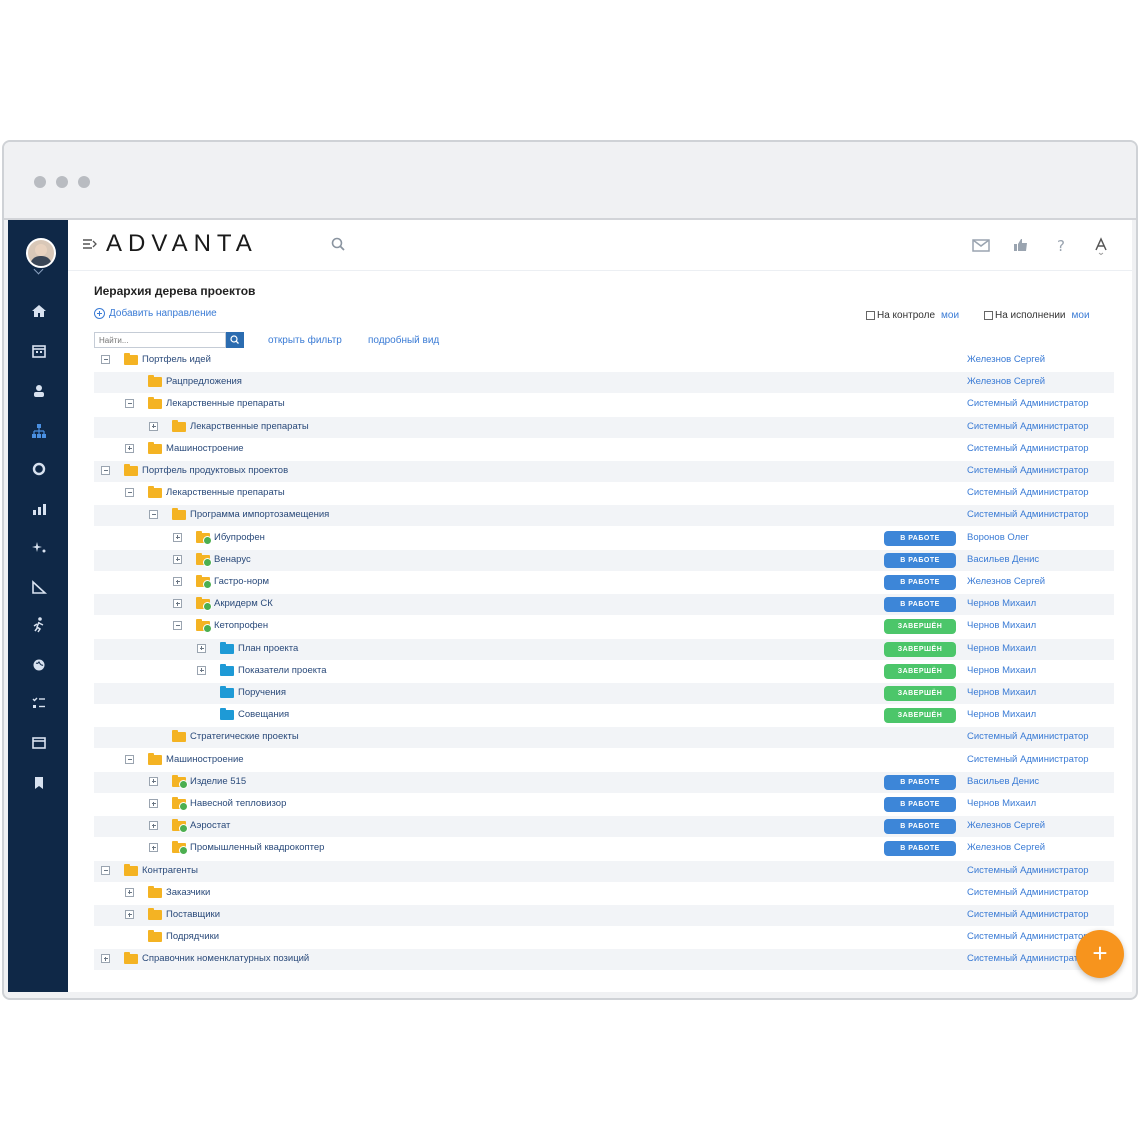 The image size is (1140, 1140). I want to click on window-icon, so click(39, 743).